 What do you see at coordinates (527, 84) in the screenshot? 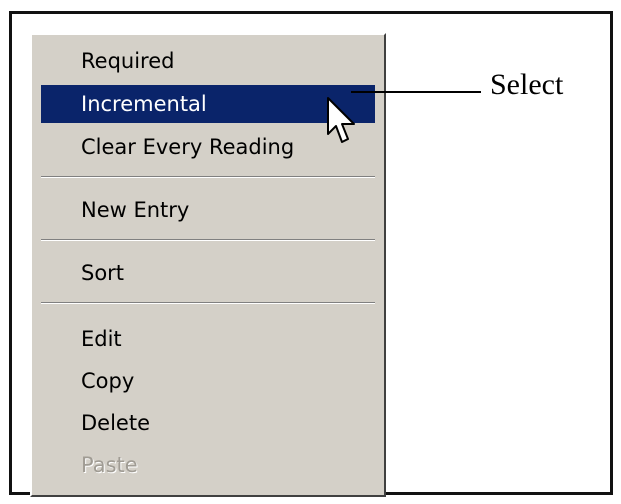
I see `annotation-label: Select` at bounding box center [527, 84].